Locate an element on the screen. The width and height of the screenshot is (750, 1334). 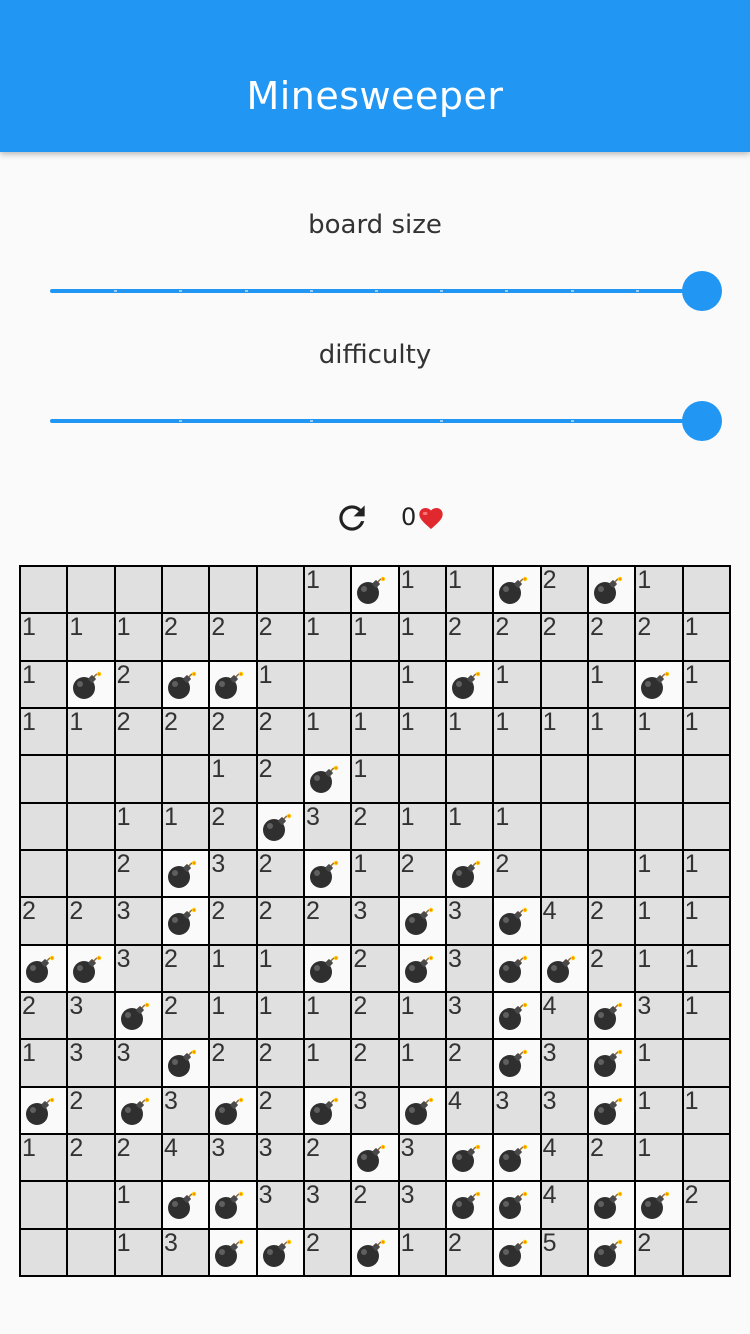
refresh-icon is located at coordinates (352, 518).